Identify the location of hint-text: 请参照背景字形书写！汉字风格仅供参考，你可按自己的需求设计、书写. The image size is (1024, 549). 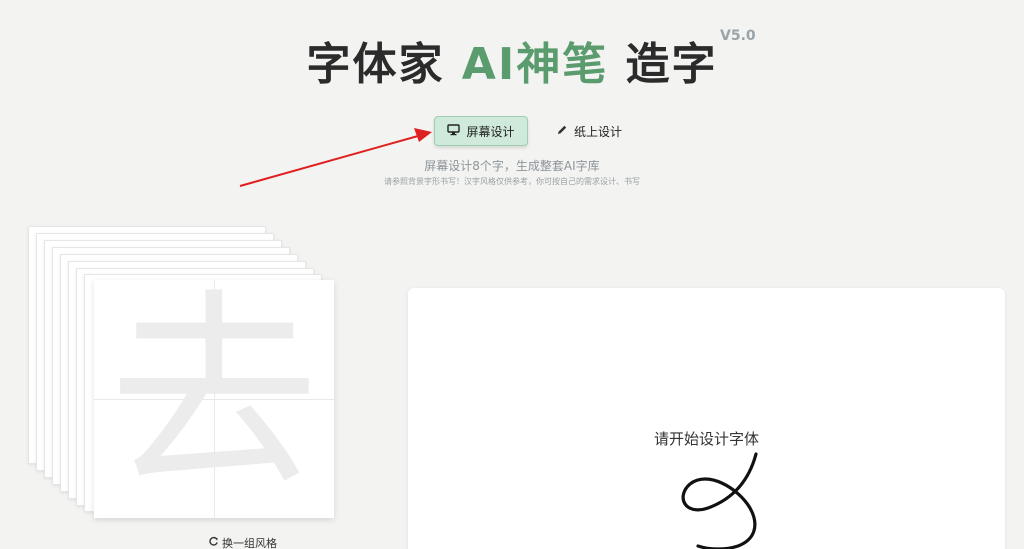
(512, 181).